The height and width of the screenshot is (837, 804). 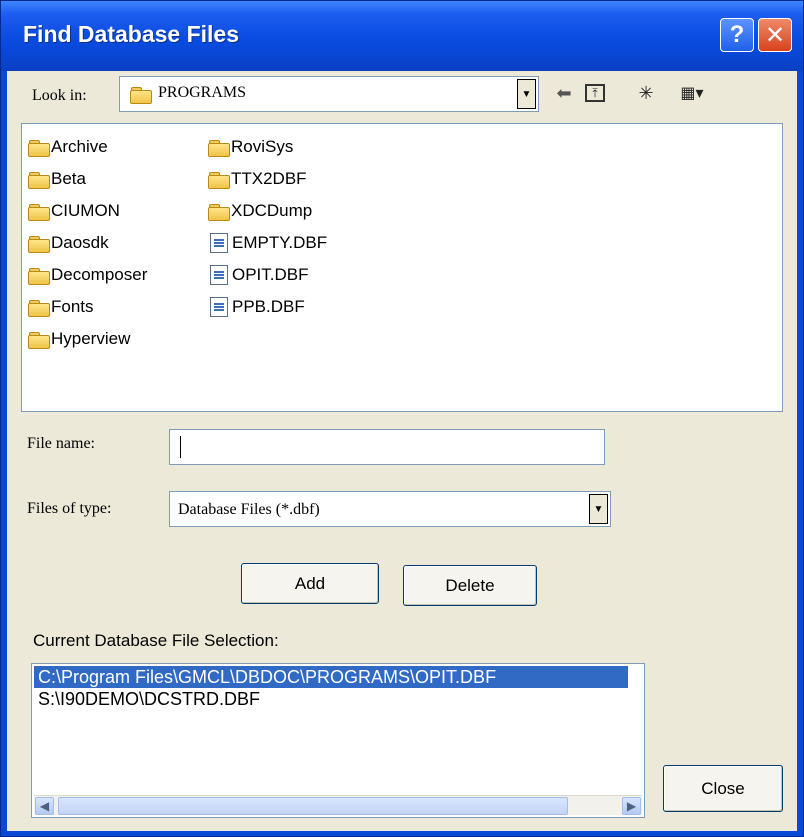 I want to click on file-label: PPB.DBF, so click(x=268, y=306).